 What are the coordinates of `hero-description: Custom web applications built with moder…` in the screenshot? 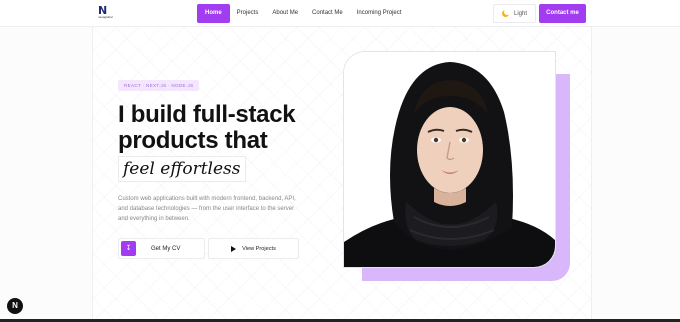 It's located at (207, 209).